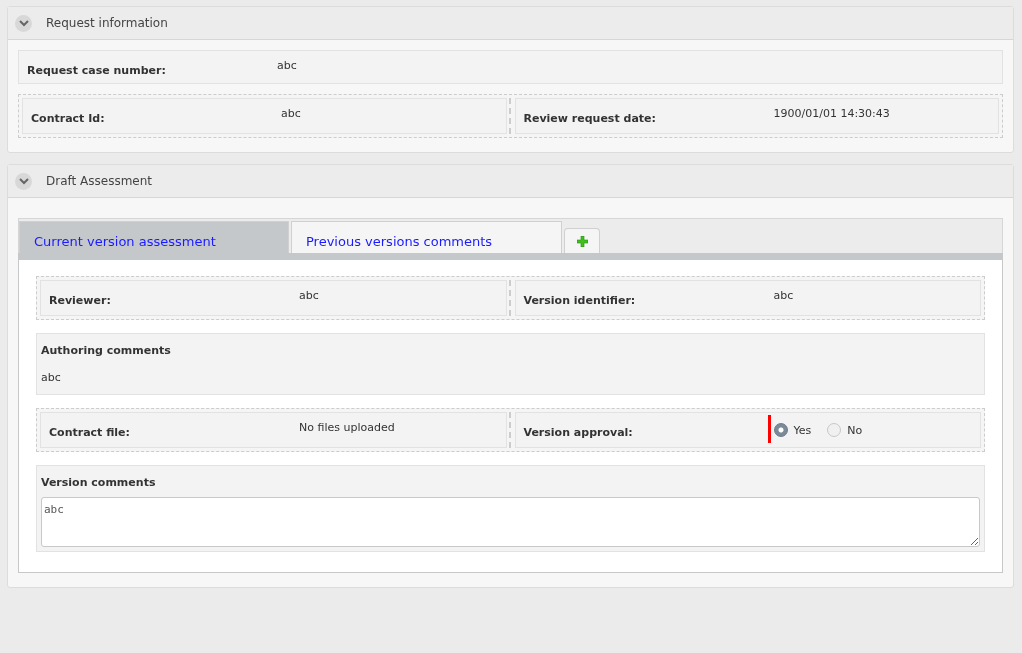 This screenshot has width=1022, height=653. What do you see at coordinates (68, 118) in the screenshot?
I see `field-label: Contract Id:` at bounding box center [68, 118].